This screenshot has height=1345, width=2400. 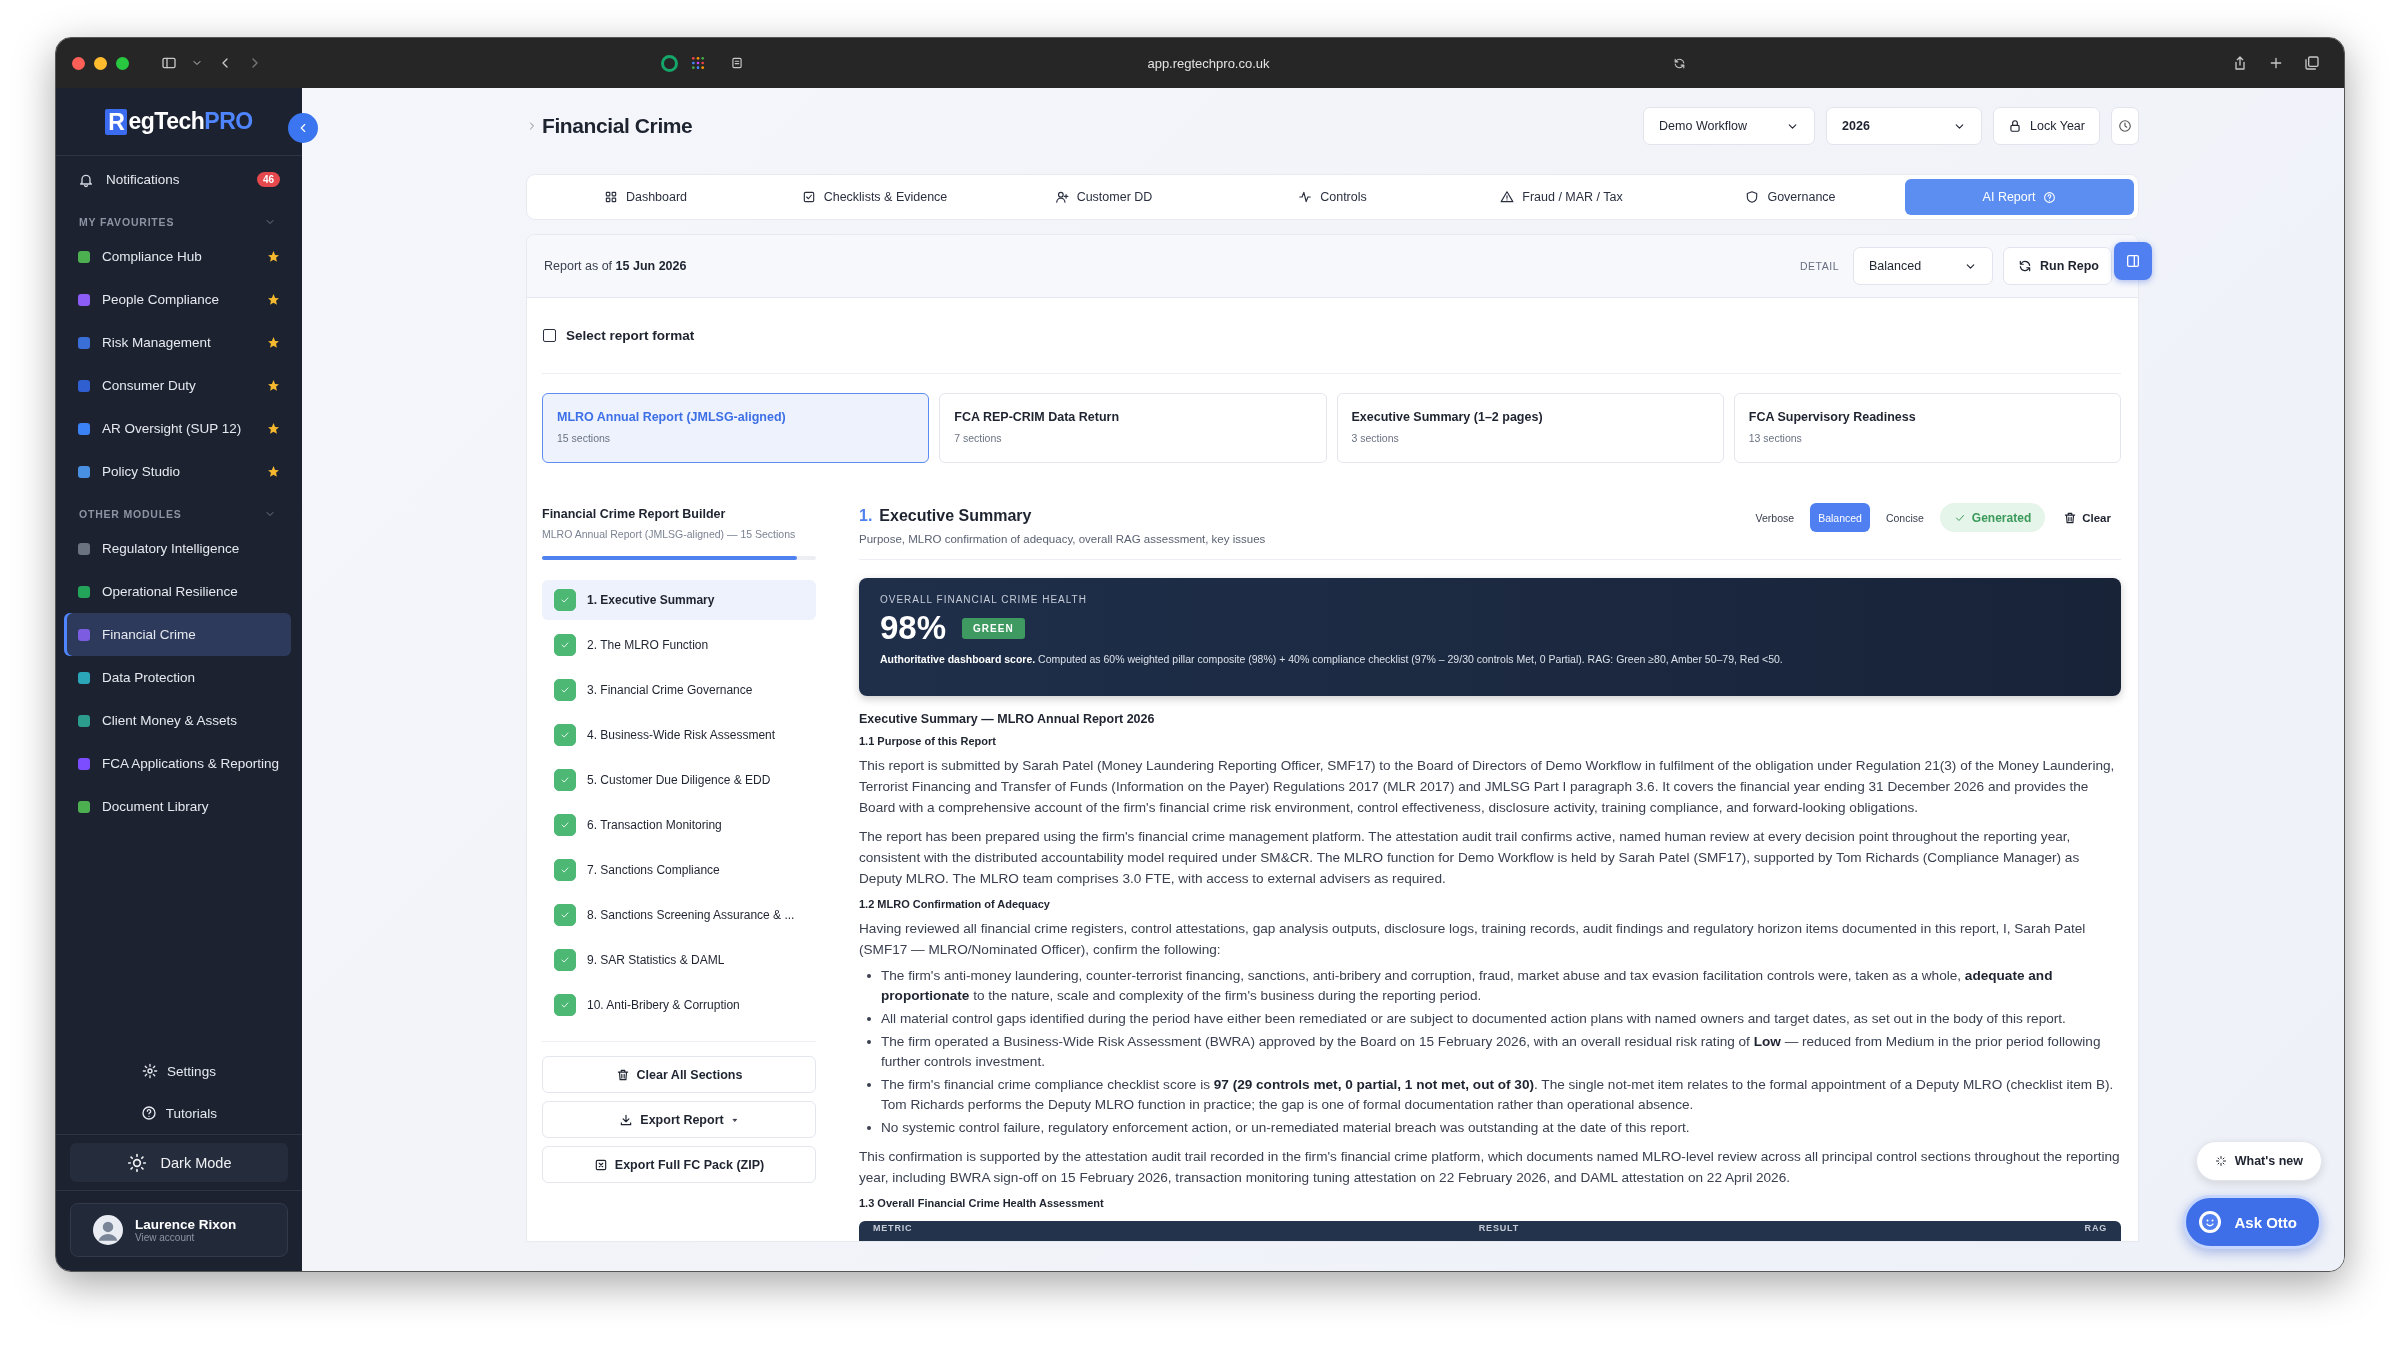 What do you see at coordinates (634, 514) in the screenshot?
I see `builder-title: Financial Crime Report Builder` at bounding box center [634, 514].